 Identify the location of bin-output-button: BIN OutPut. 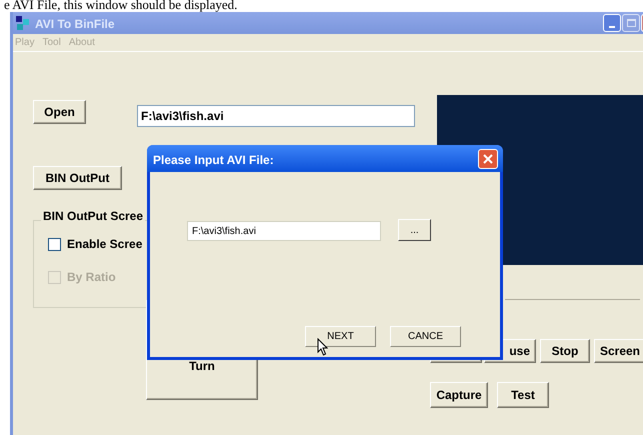
(77, 178).